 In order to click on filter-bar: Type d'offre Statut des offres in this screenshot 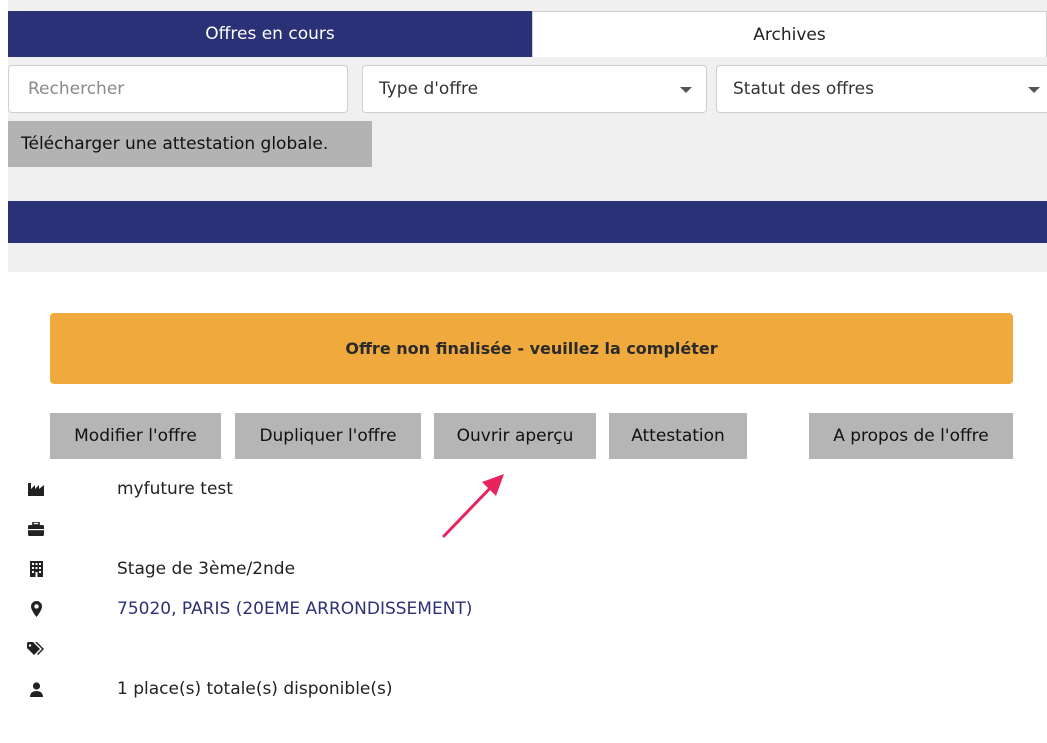, I will do `click(527, 89)`.